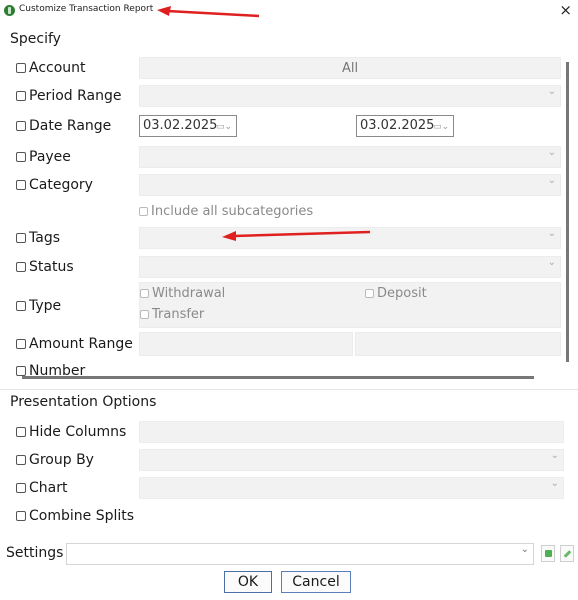 This screenshot has width=578, height=600. I want to click on deposit-label: Deposit, so click(402, 293).